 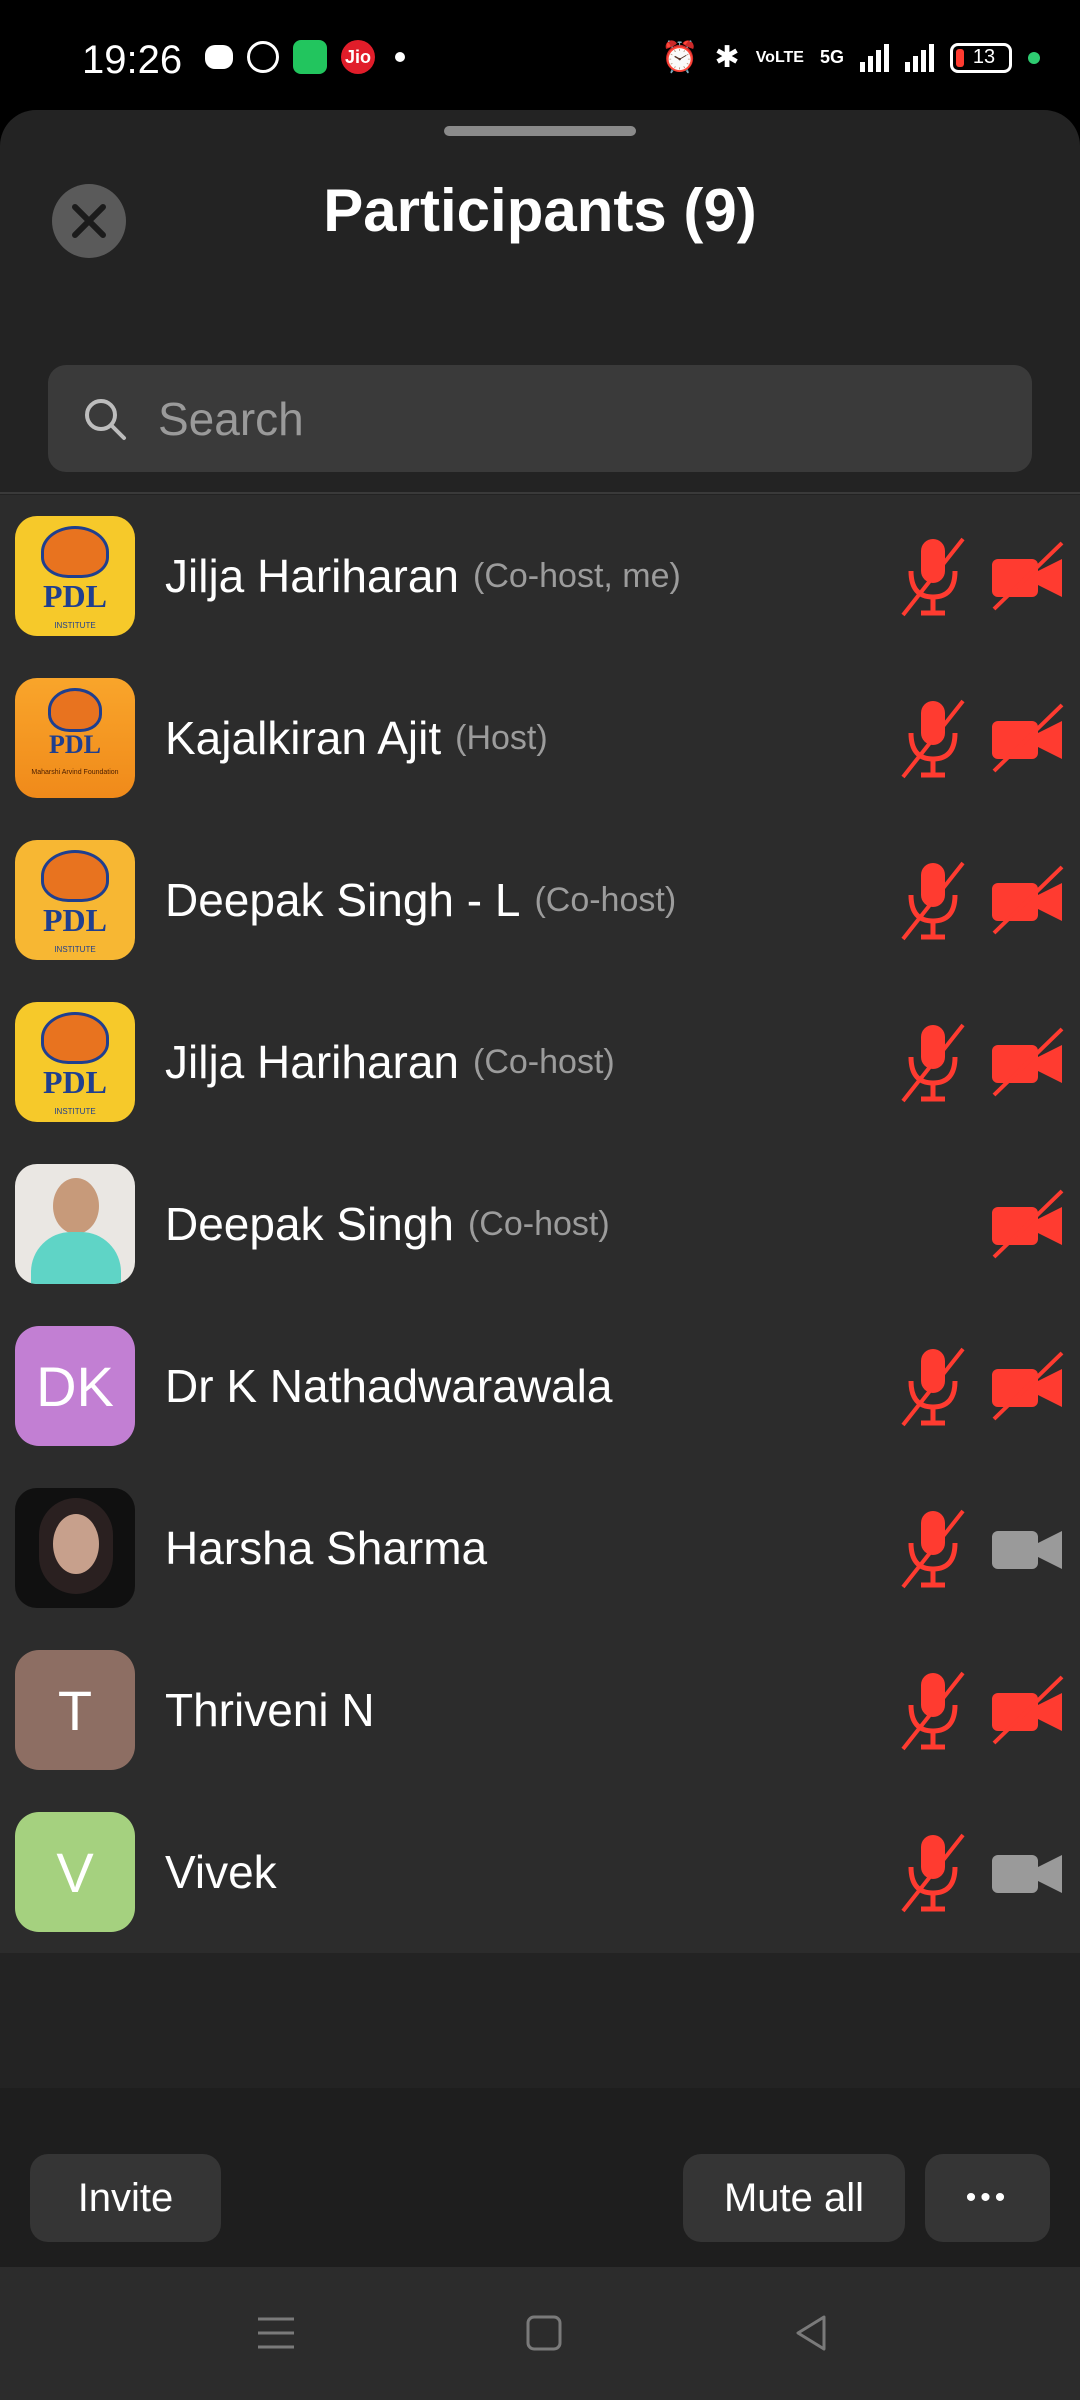 I want to click on mute-all-button: Mute all, so click(x=794, y=2198).